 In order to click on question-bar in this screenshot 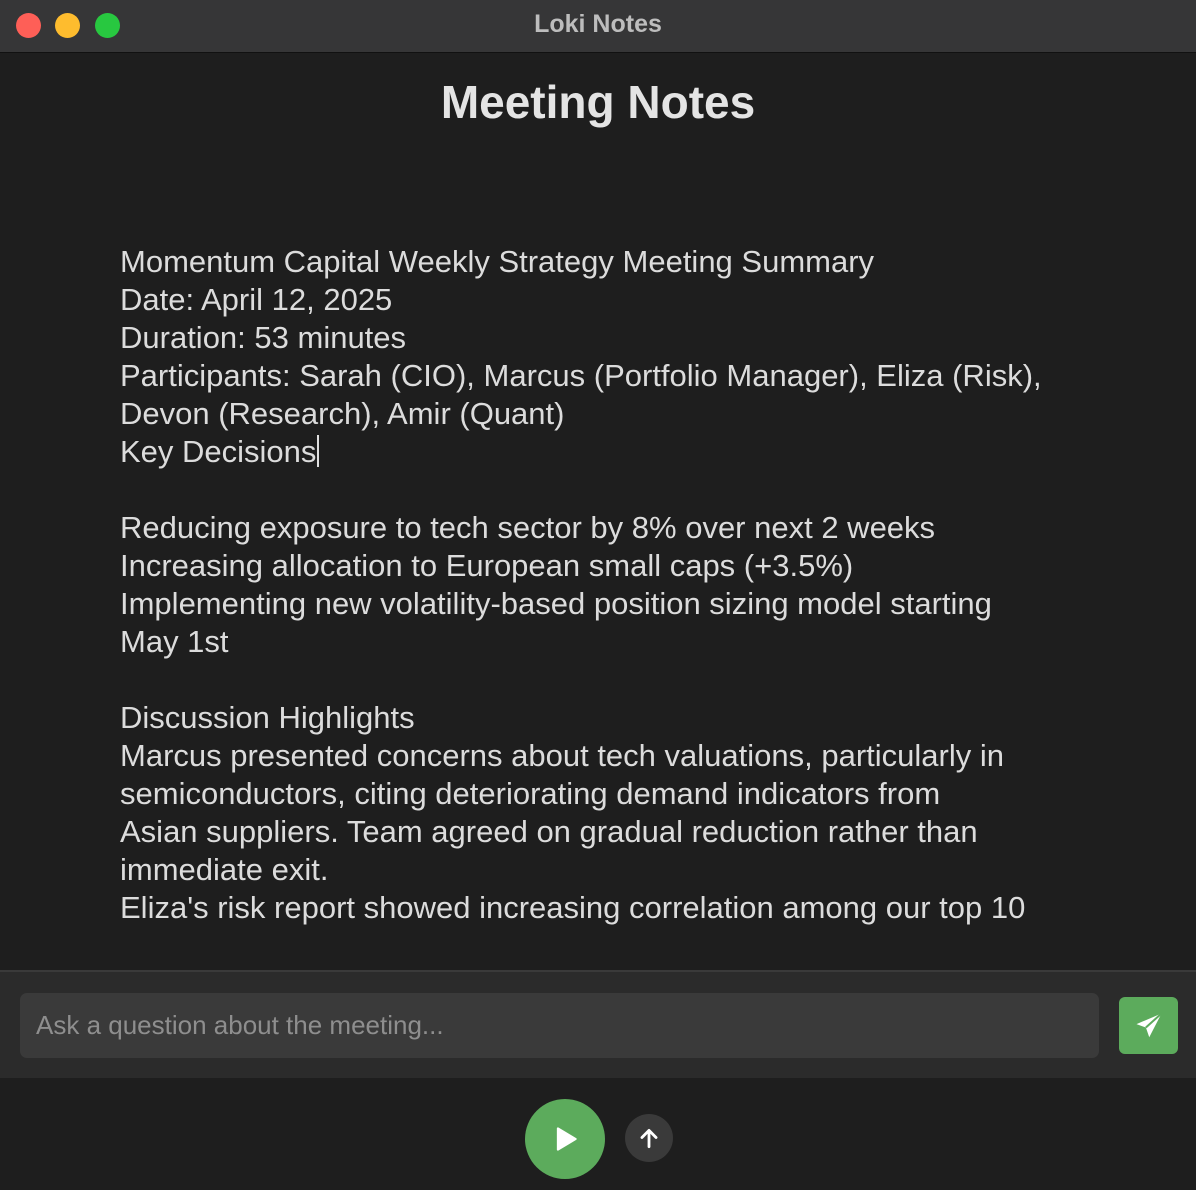, I will do `click(598, 1024)`.